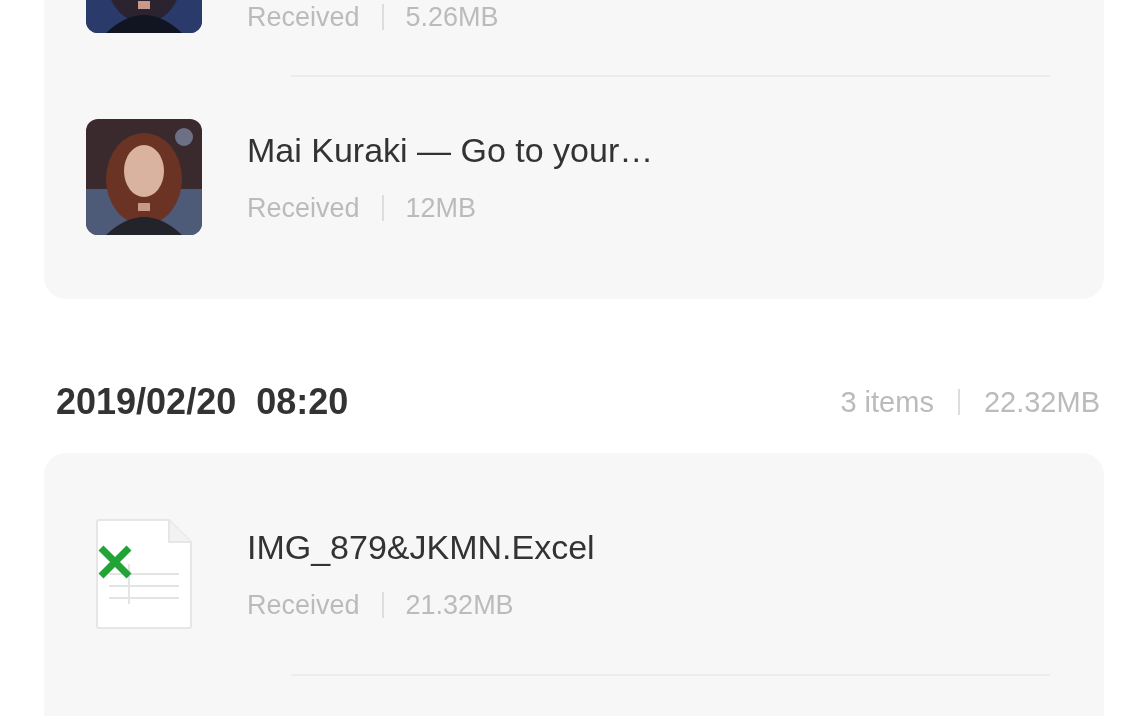 This screenshot has height=716, width=1146. I want to click on spreadsheet-file-icon, so click(144, 574).